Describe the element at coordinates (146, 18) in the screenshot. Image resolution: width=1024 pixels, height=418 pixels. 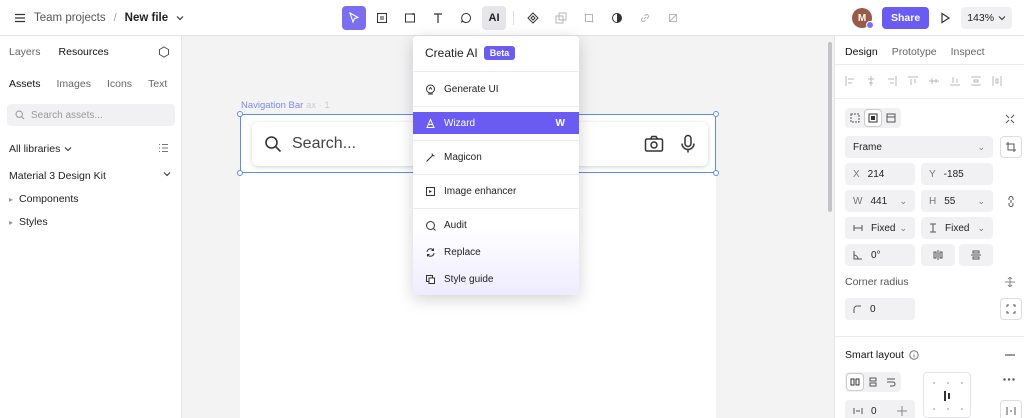
I see `file-name: New file` at that location.